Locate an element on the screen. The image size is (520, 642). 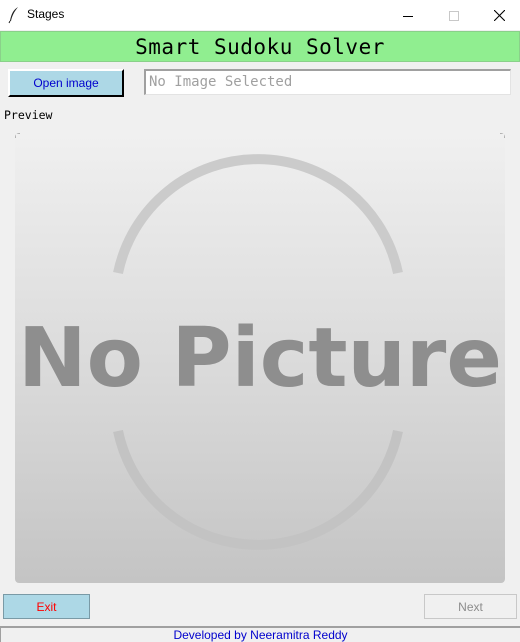
open-image-button: Open image is located at coordinates (66, 83).